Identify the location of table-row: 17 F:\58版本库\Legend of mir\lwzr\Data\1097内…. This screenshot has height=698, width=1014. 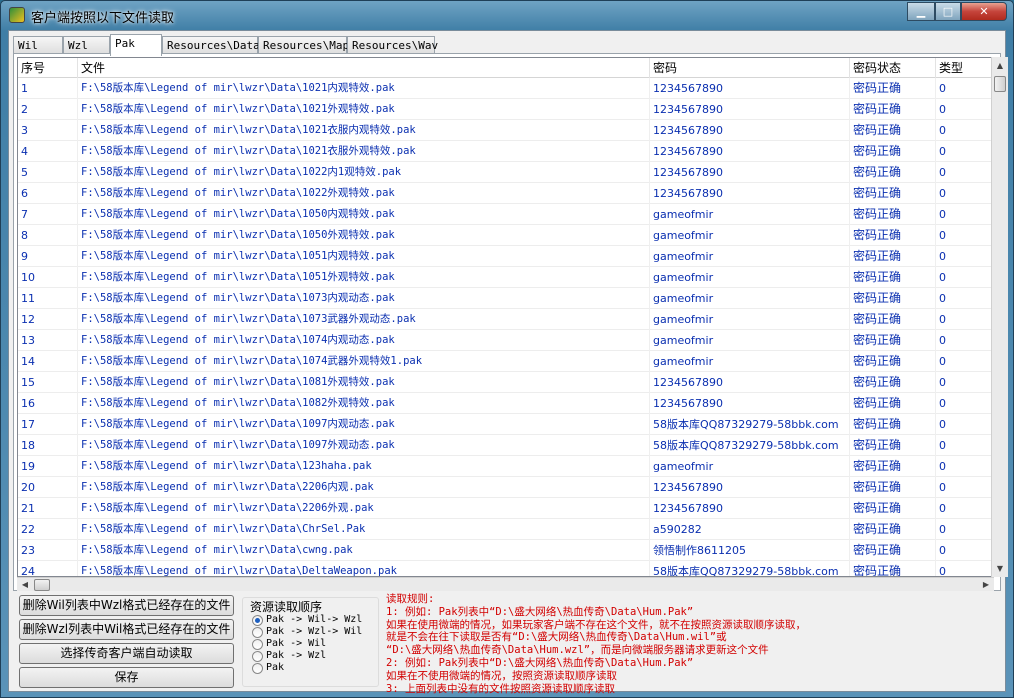
(505, 424).